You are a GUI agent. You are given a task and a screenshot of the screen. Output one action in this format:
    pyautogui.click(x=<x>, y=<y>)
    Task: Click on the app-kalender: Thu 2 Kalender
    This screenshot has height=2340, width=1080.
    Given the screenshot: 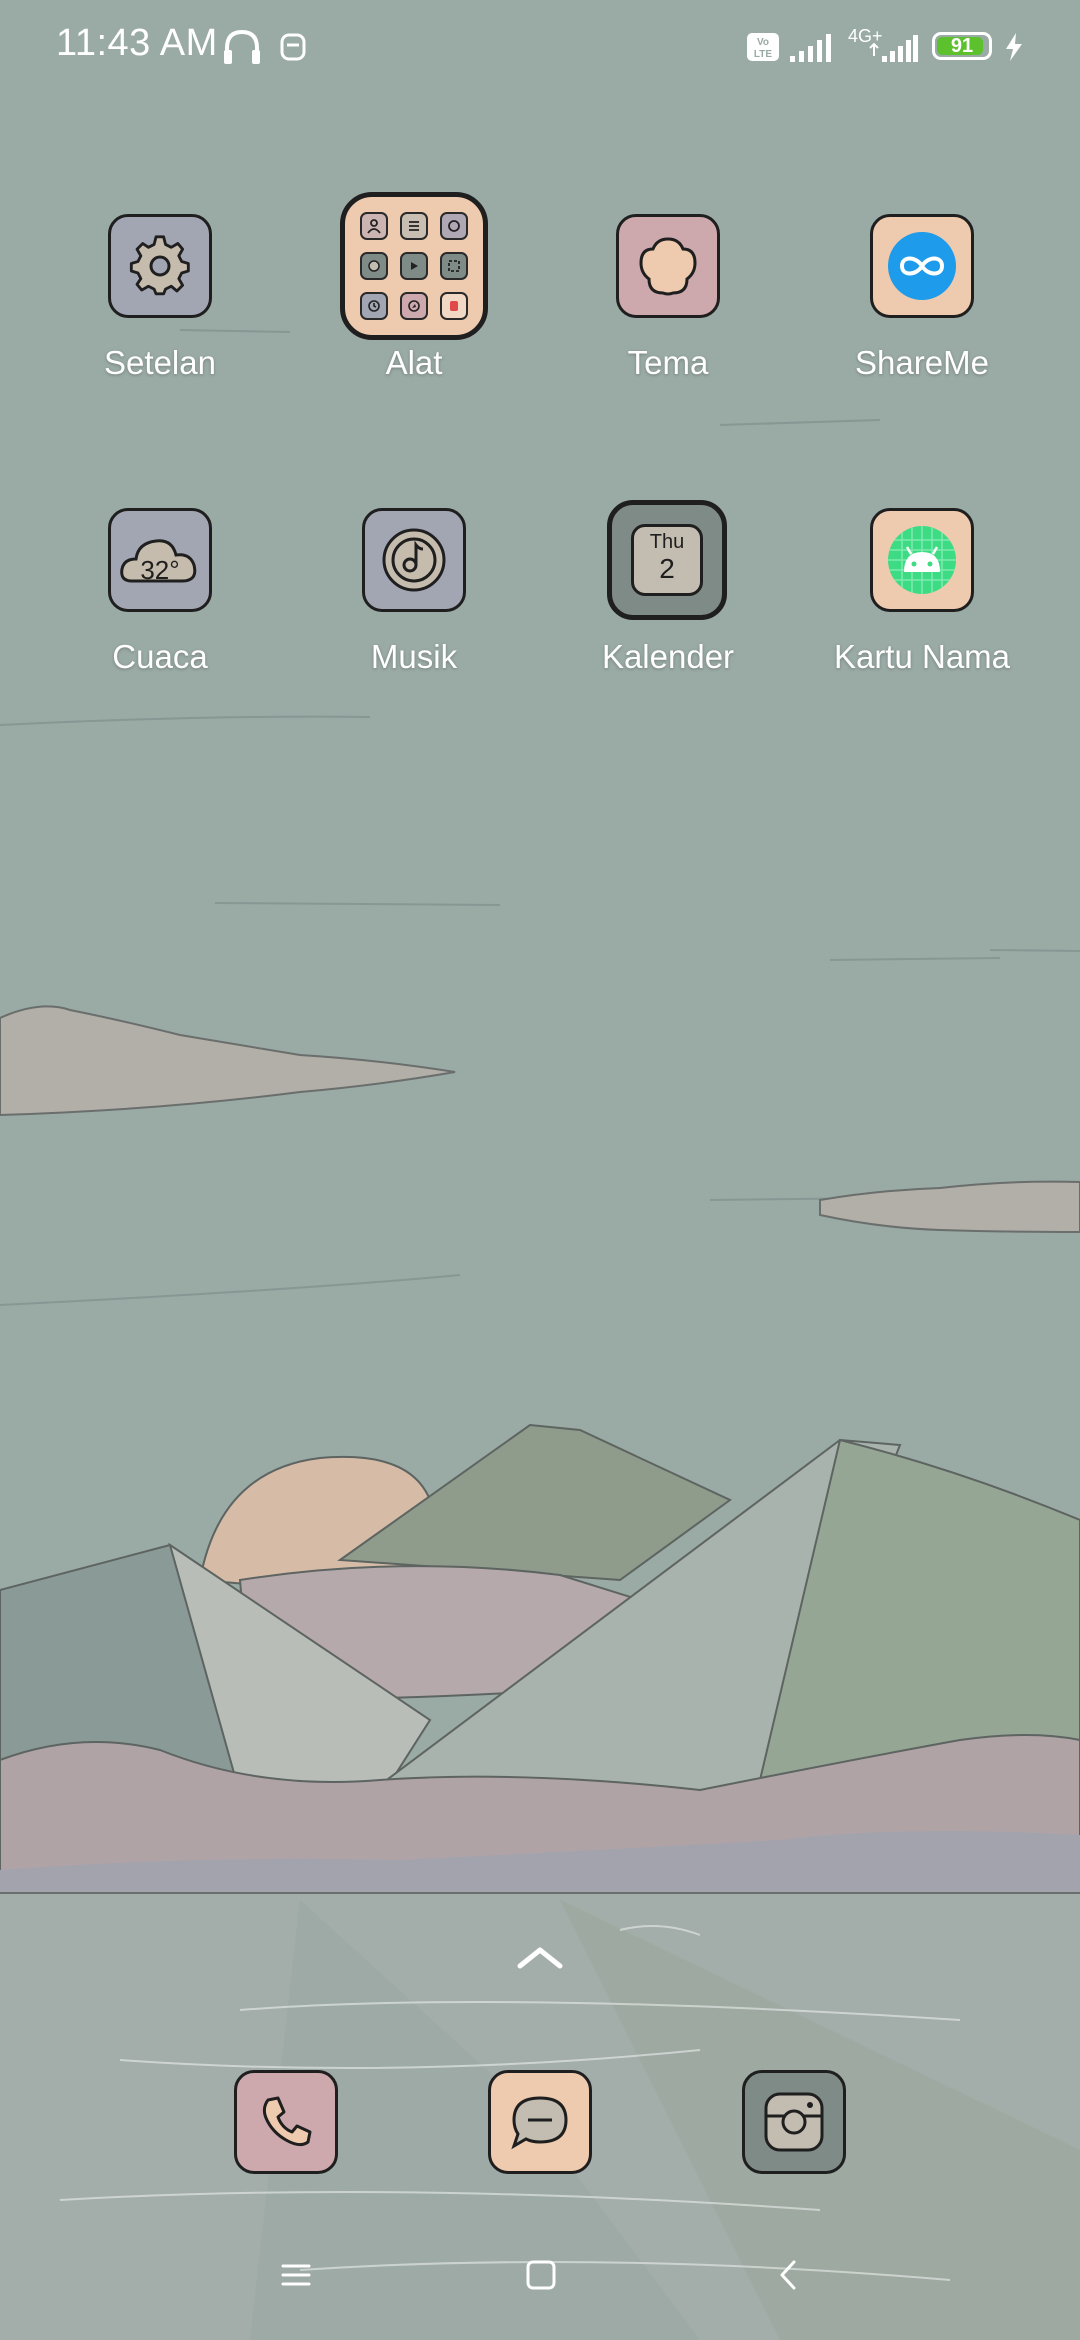 What is the action you would take?
    pyautogui.click(x=668, y=578)
    